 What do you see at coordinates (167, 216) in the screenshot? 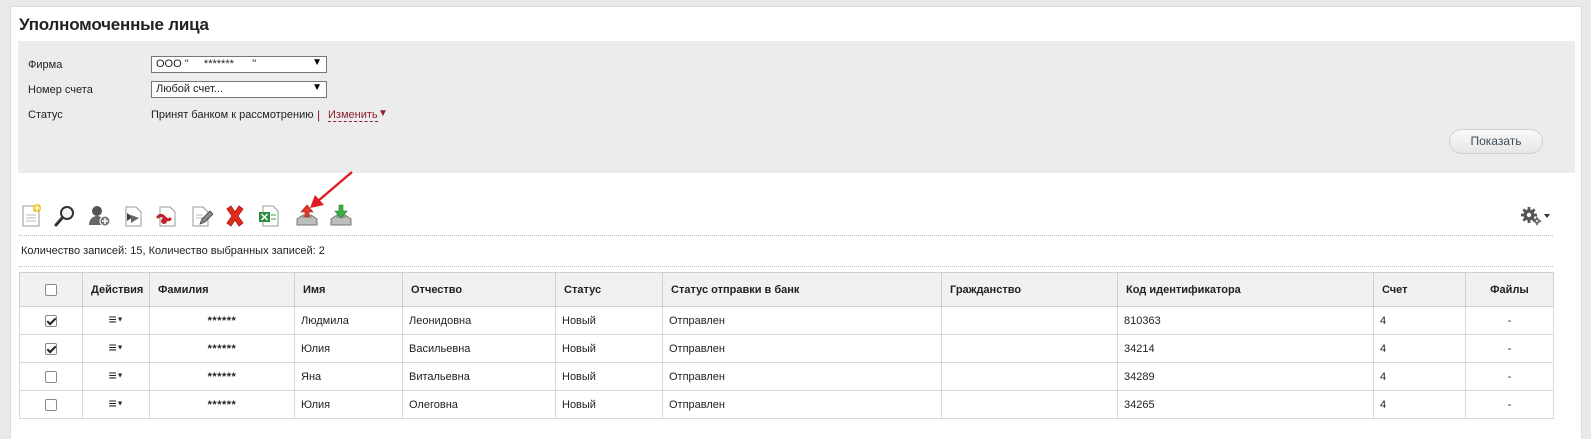
I see `remove-signature-icon` at bounding box center [167, 216].